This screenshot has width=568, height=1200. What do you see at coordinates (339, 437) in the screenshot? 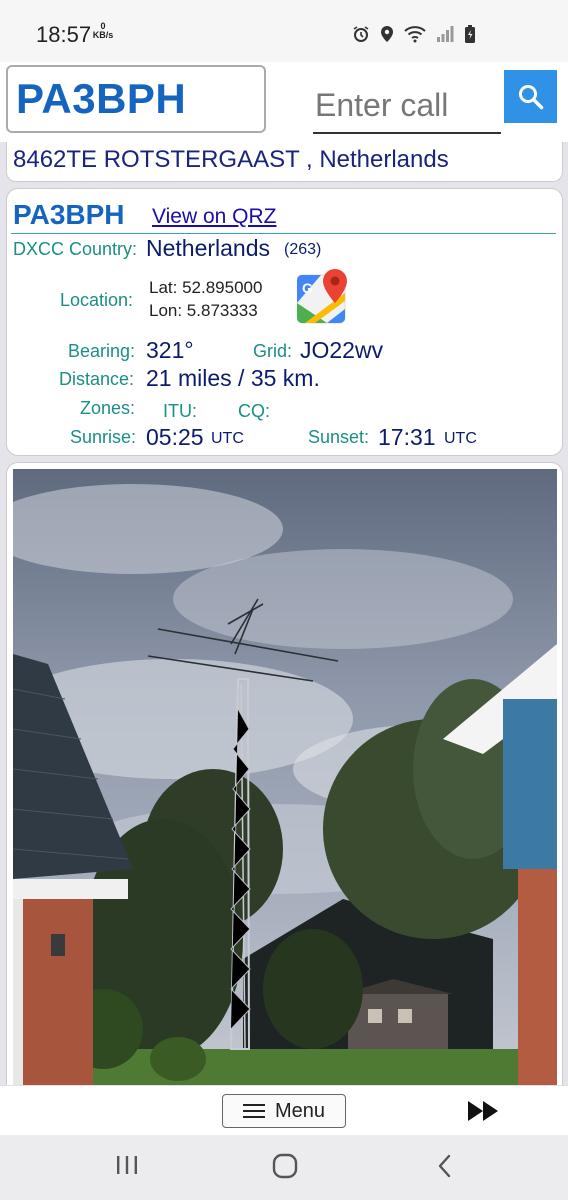
I see `sunset-label: Sunset:` at bounding box center [339, 437].